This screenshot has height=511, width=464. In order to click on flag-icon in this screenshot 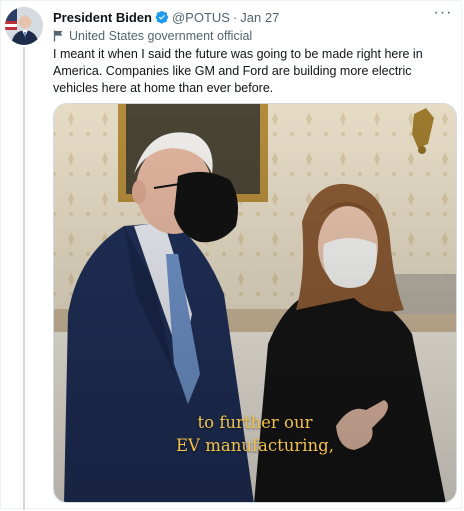, I will do `click(58, 36)`.